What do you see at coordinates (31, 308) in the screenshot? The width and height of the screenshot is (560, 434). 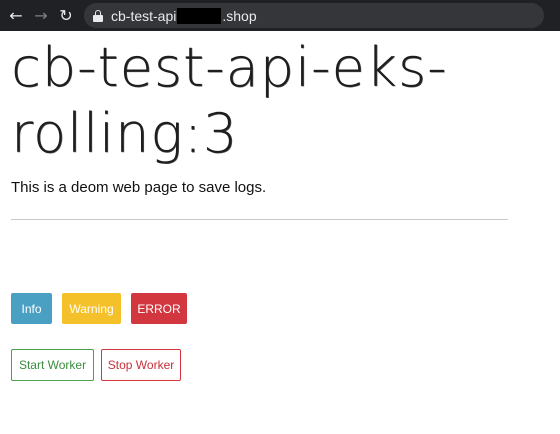 I see `info-button: Info` at bounding box center [31, 308].